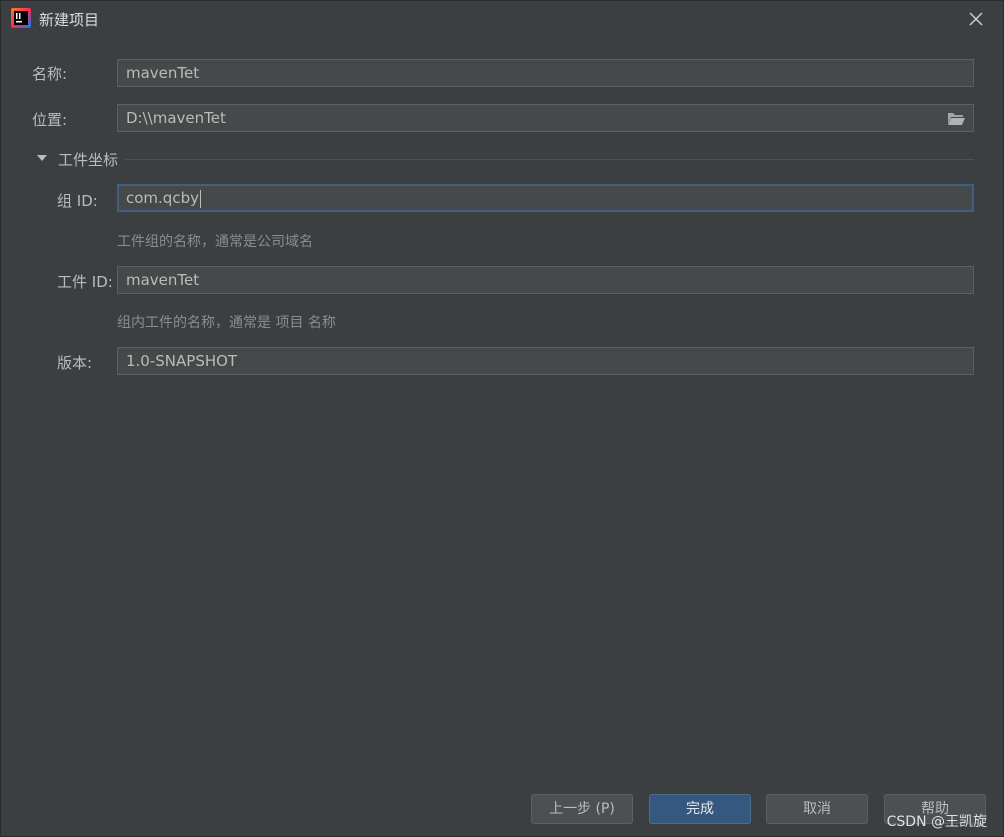 This screenshot has width=1004, height=837. Describe the element at coordinates (163, 280) in the screenshot. I see `artifact-id-input-value: mavenTet` at that location.